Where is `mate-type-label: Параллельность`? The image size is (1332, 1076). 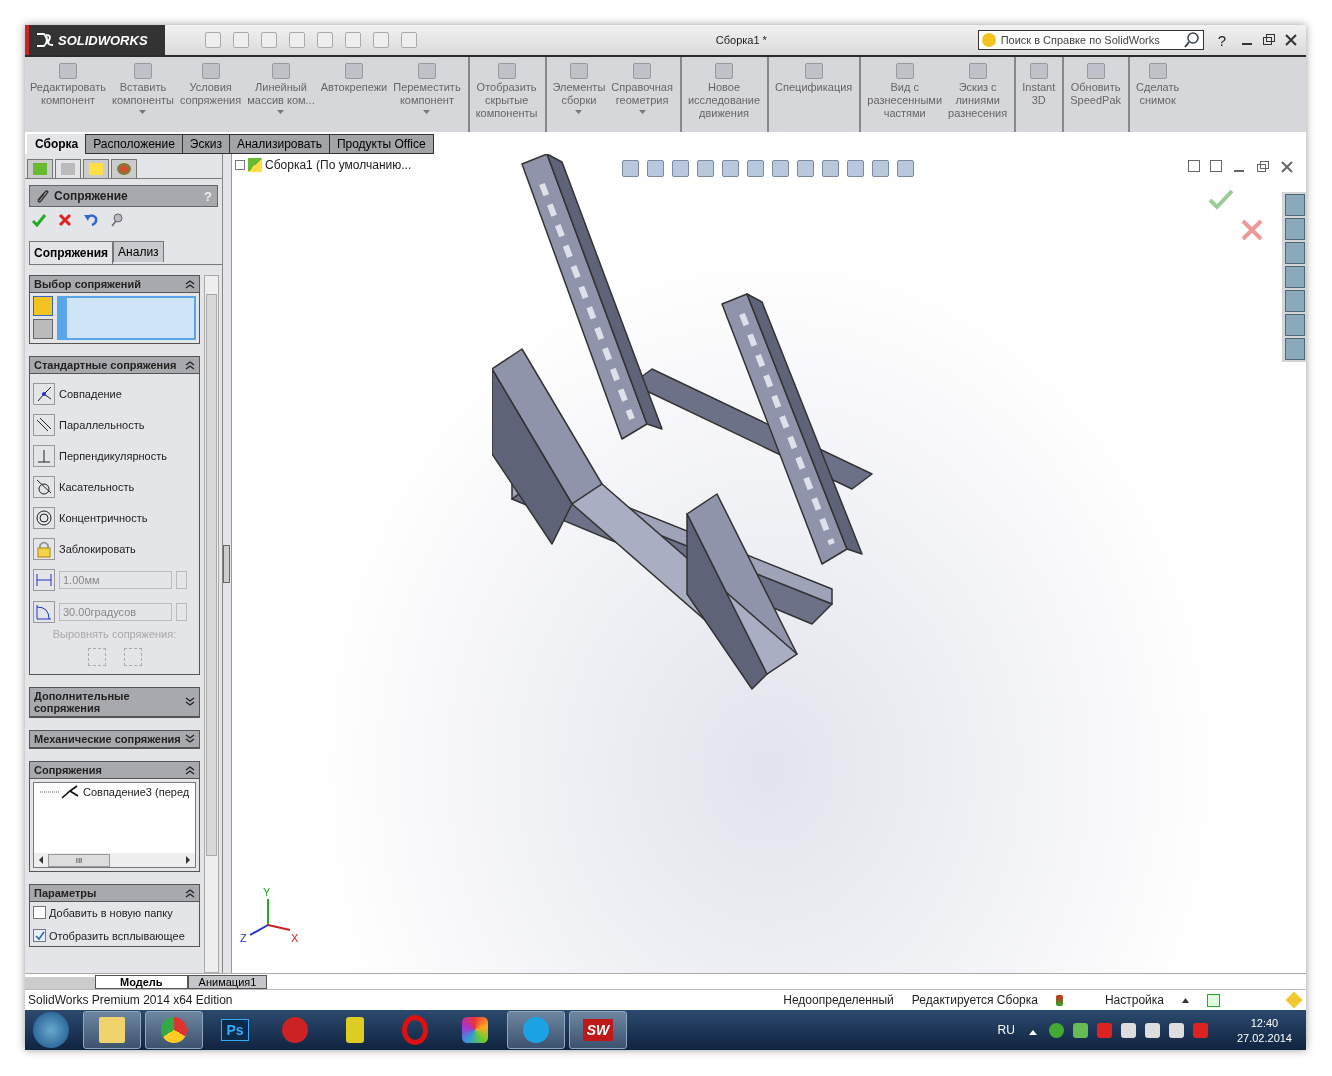
mate-type-label: Параллельность is located at coordinates (102, 424).